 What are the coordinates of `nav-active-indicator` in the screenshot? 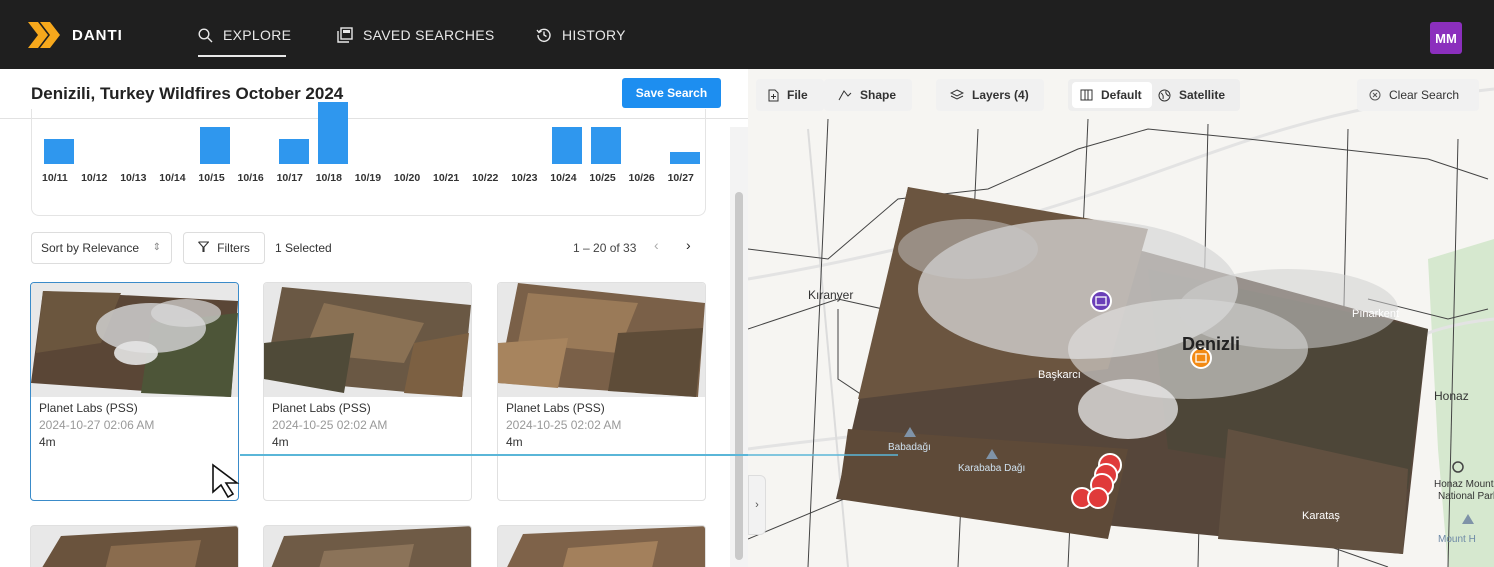 It's located at (242, 56).